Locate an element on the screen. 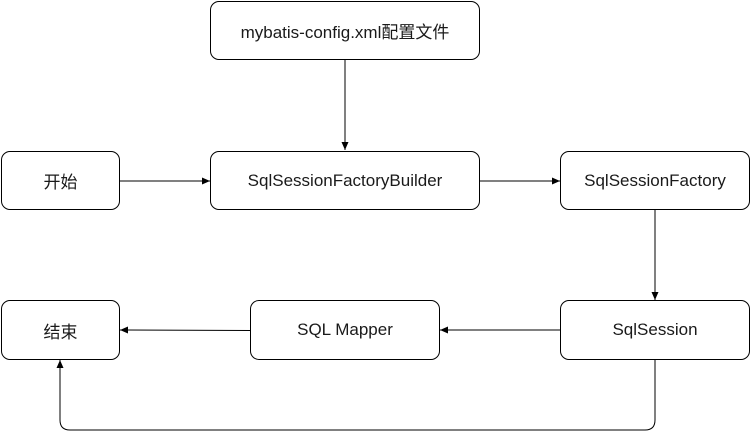 The image size is (751, 439). node-session: SqlSession is located at coordinates (655, 330).